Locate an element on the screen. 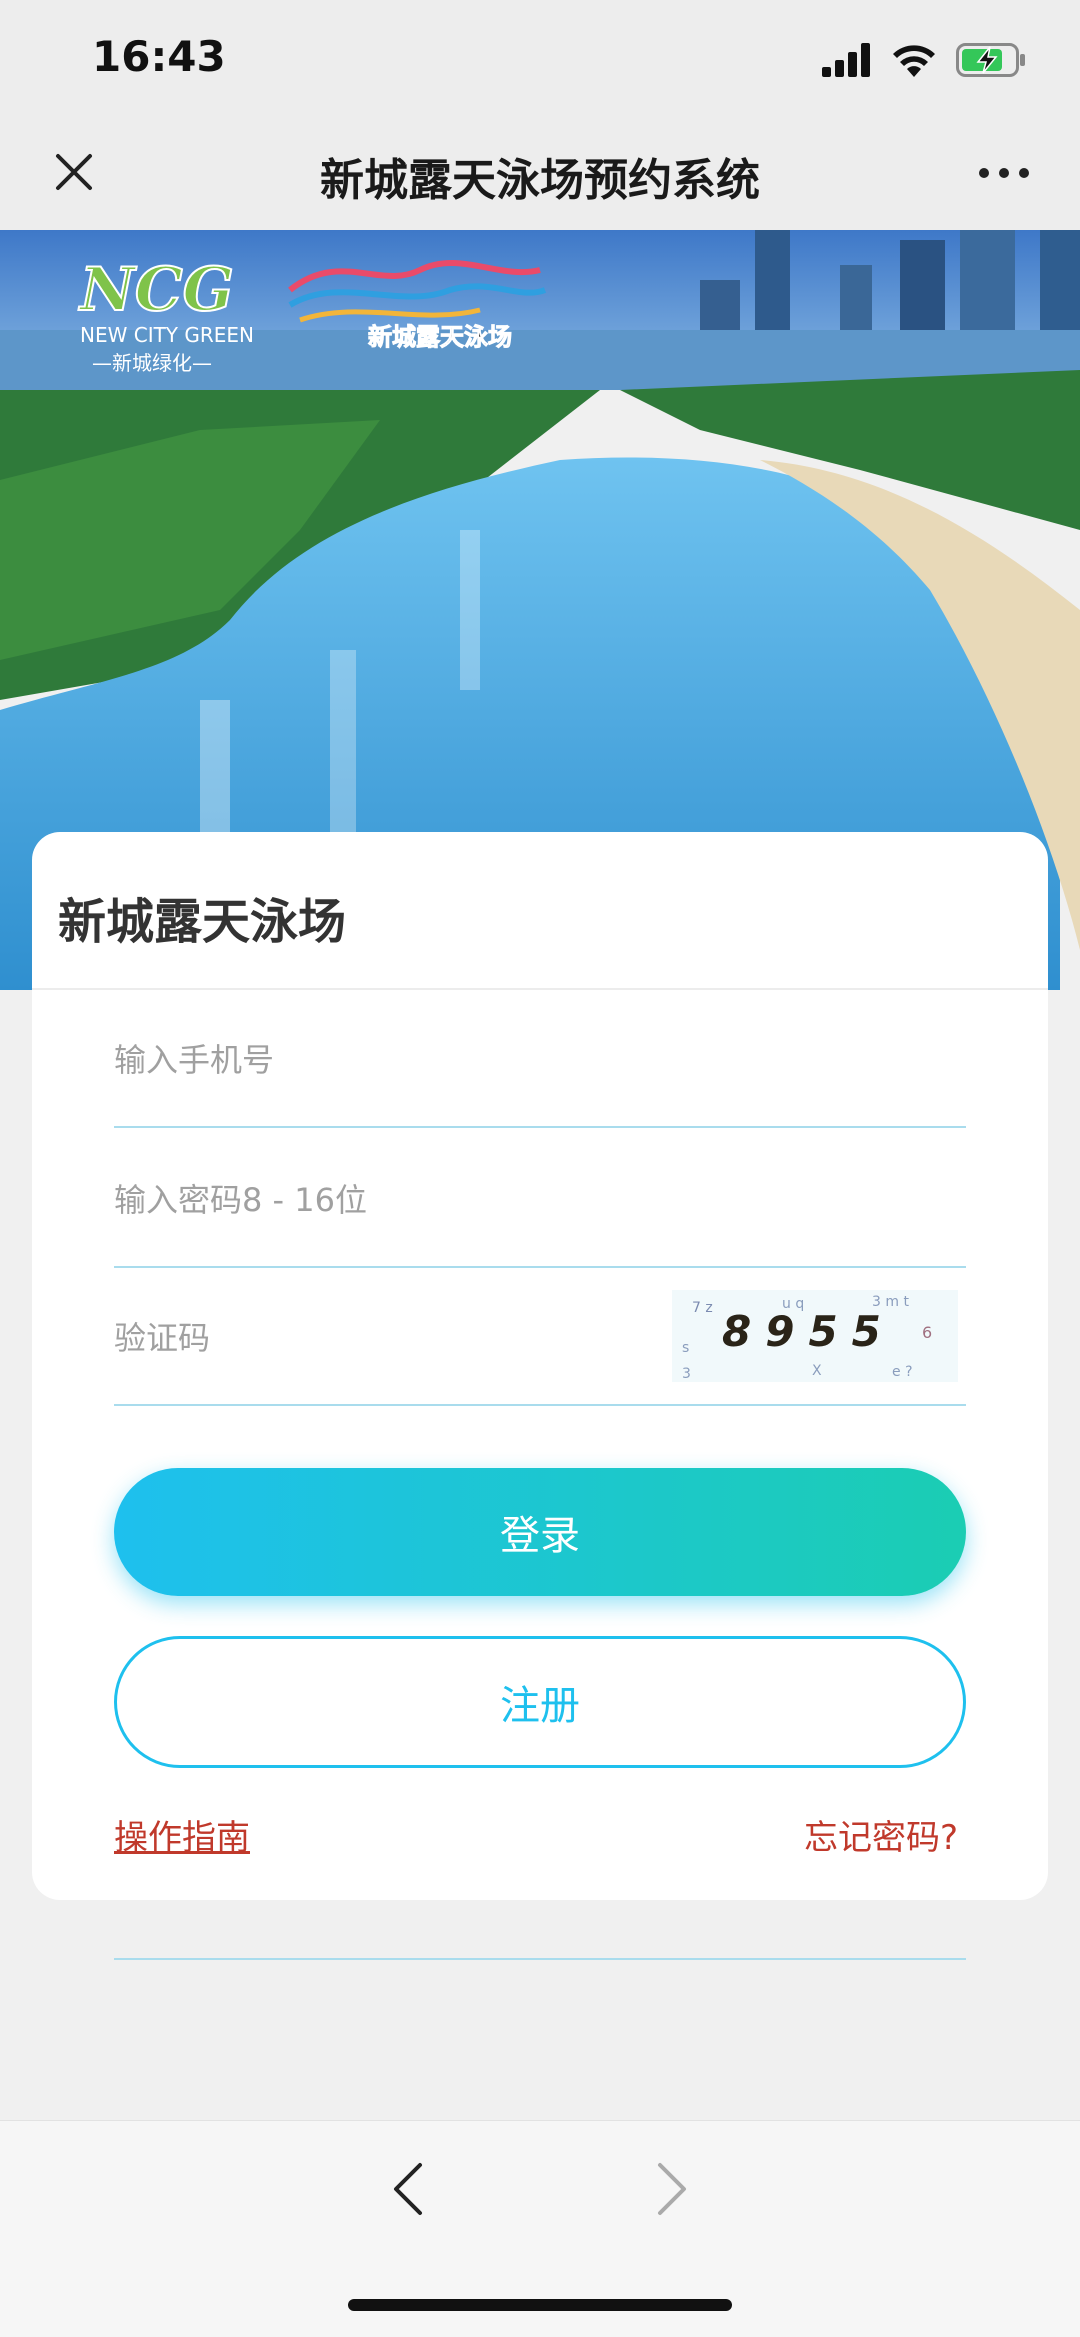  svg-text: 6 is located at coordinates (927, 1332).